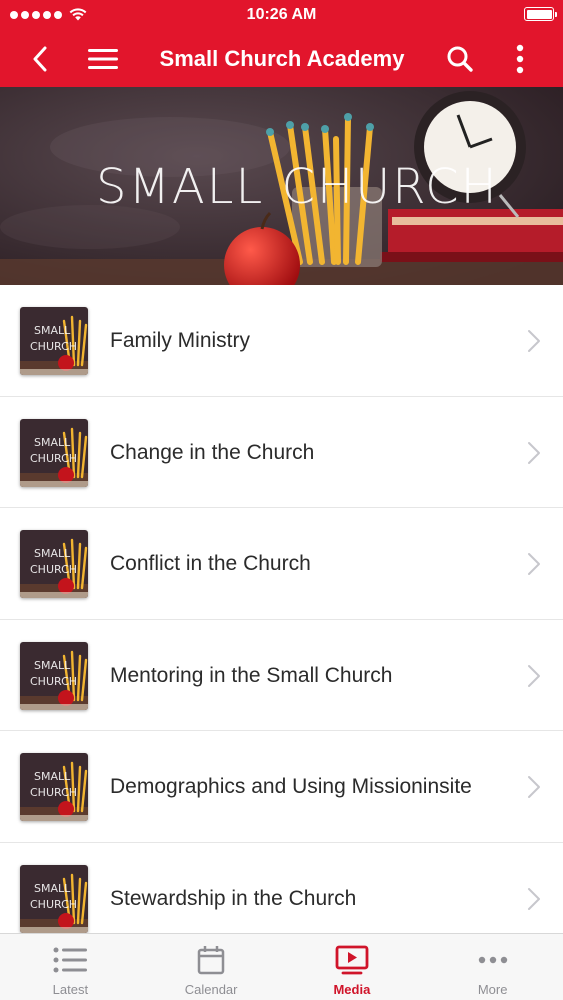 The image size is (563, 1000). I want to click on tab-media-label: Media, so click(352, 989).